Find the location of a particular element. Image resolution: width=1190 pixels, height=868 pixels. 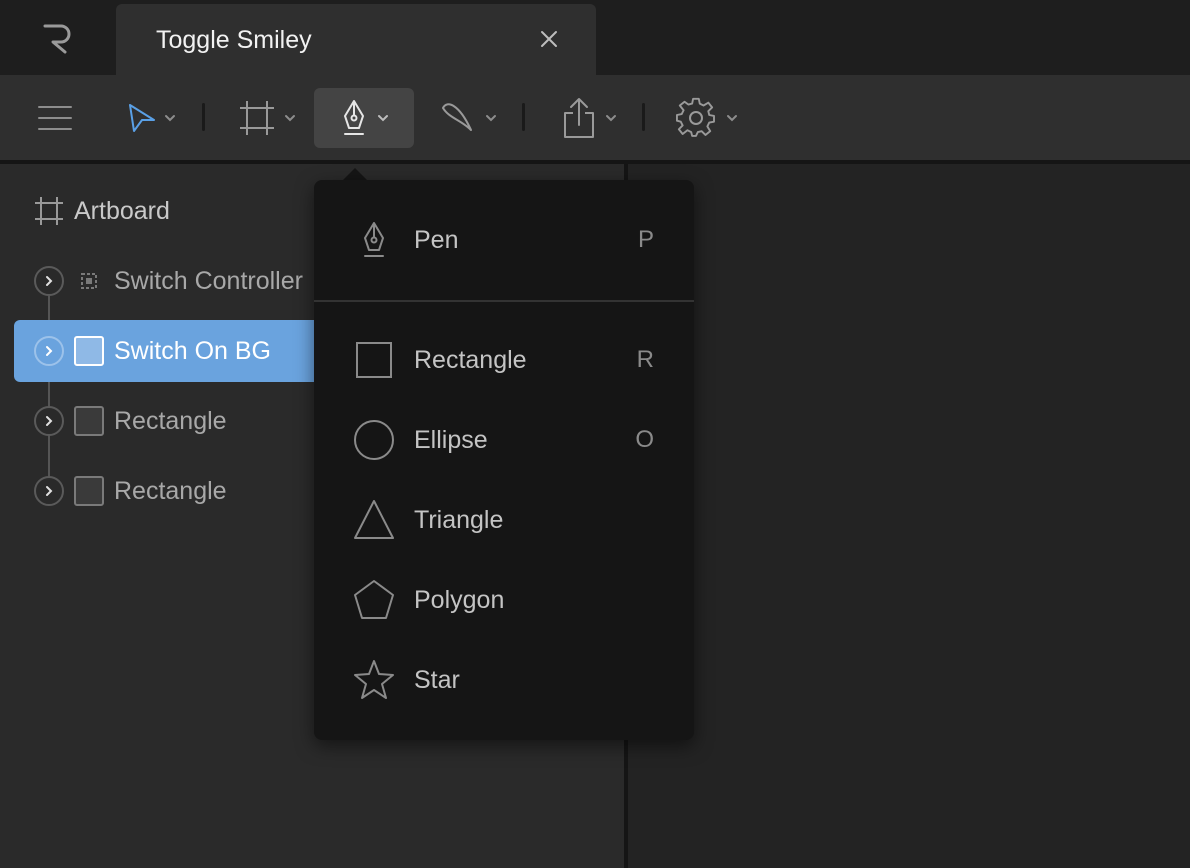

menu-shortcut: P is located at coordinates (645, 239).